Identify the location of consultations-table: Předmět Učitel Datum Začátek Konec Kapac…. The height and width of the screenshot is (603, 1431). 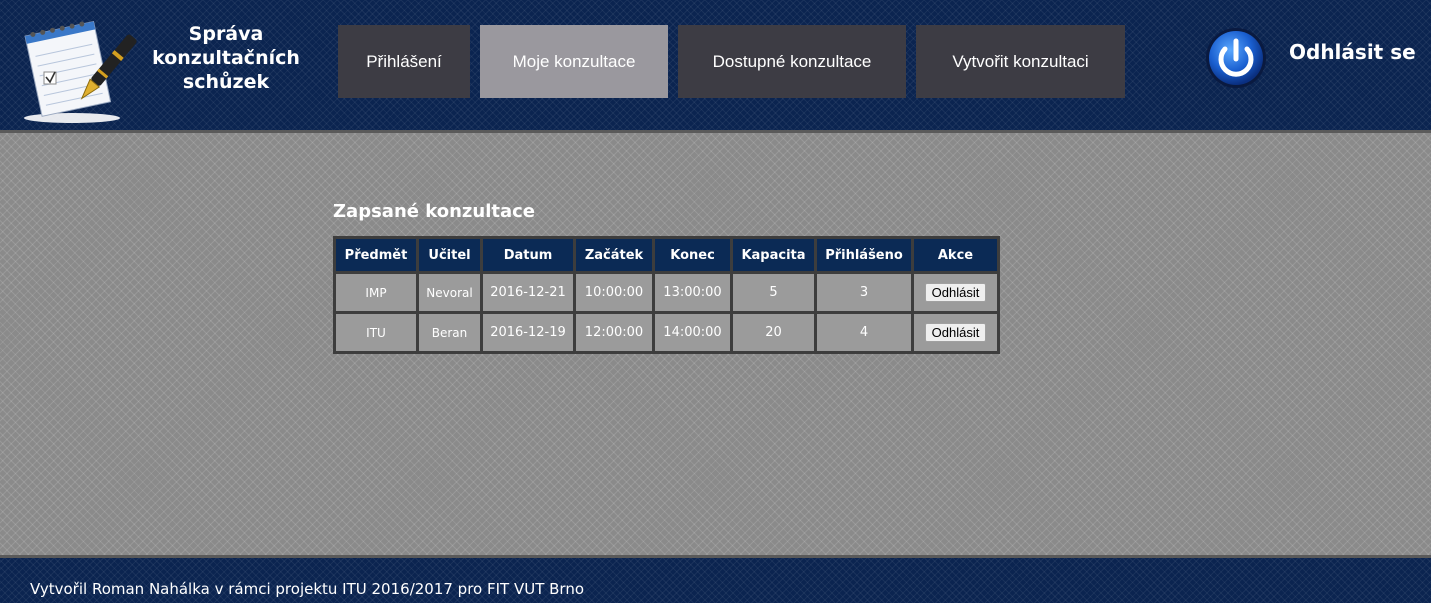
(666, 295).